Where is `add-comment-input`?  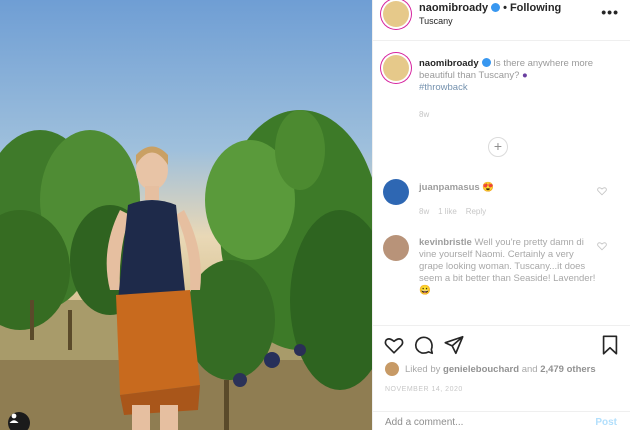
add-comment-input is located at coordinates (480, 422).